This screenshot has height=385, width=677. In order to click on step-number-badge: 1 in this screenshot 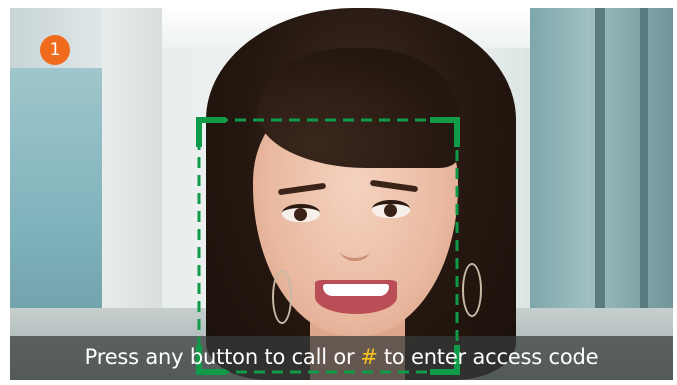, I will do `click(55, 50)`.